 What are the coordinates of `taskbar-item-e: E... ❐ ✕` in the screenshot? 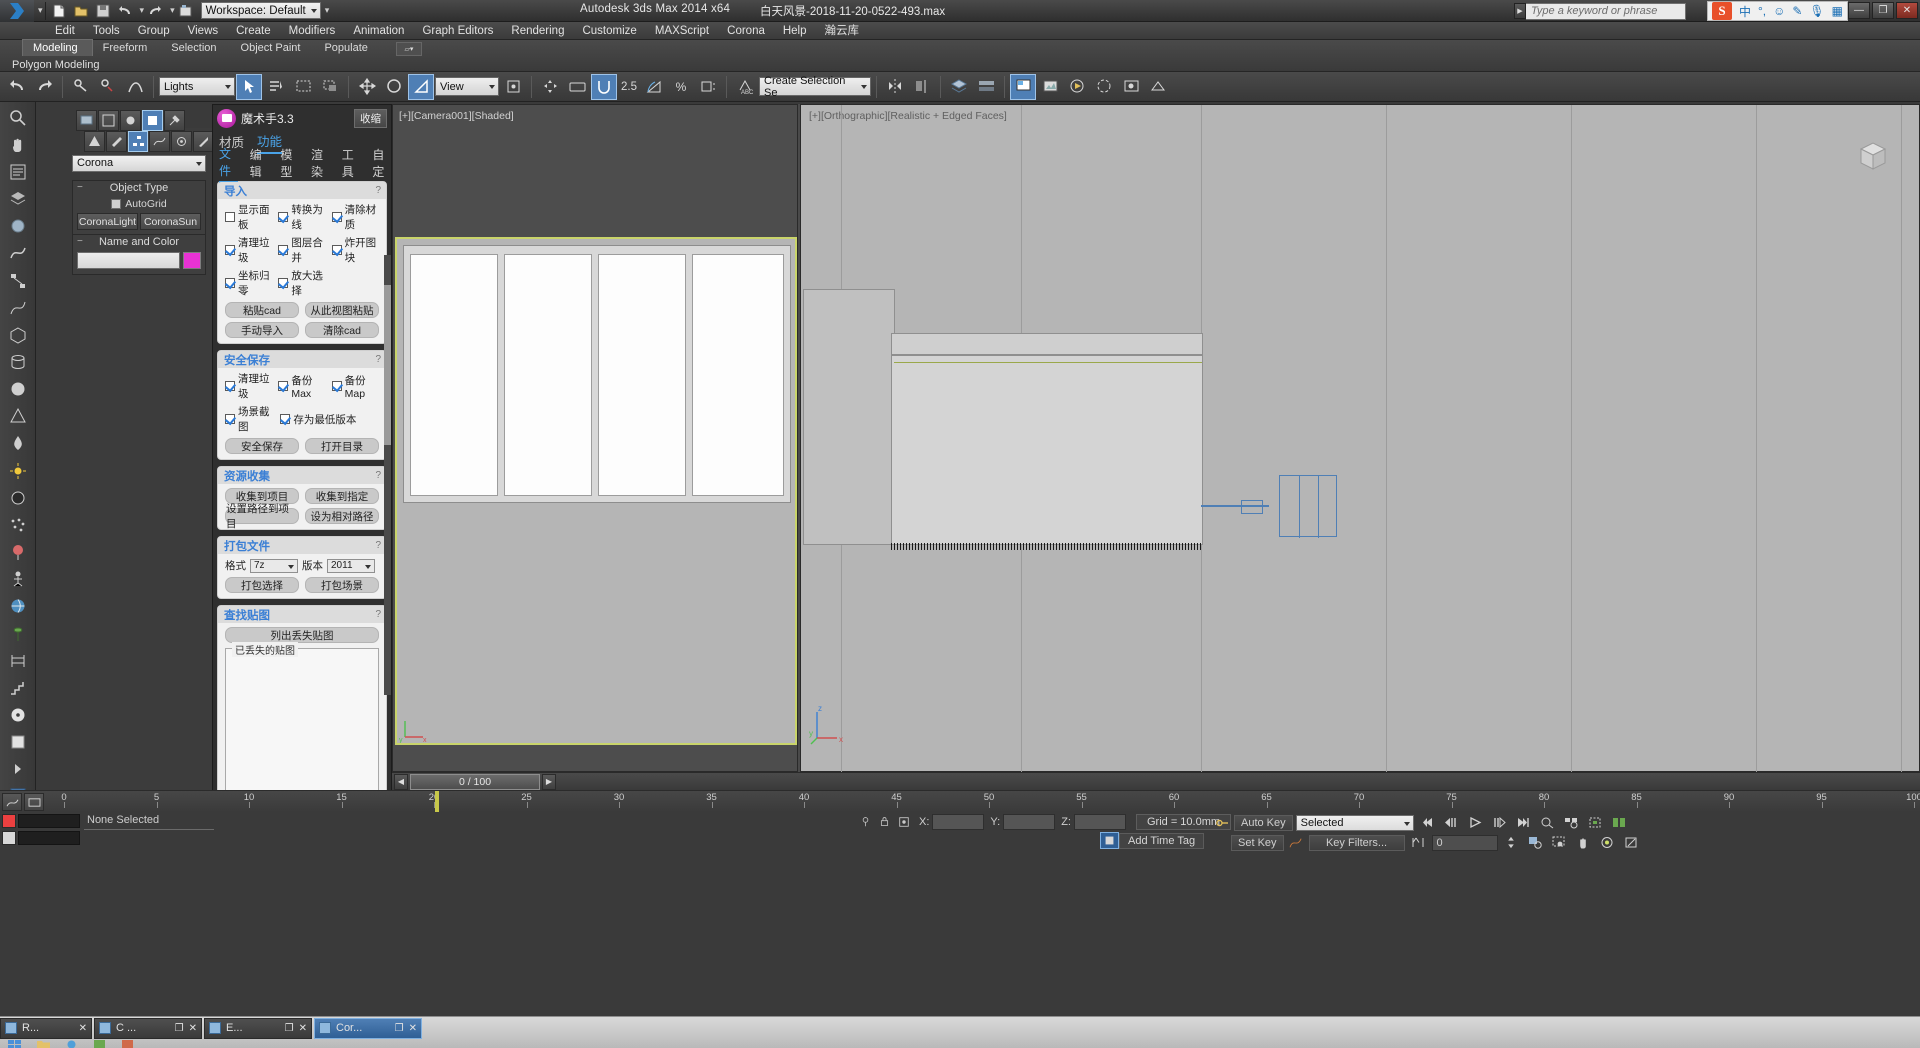 It's located at (258, 1028).